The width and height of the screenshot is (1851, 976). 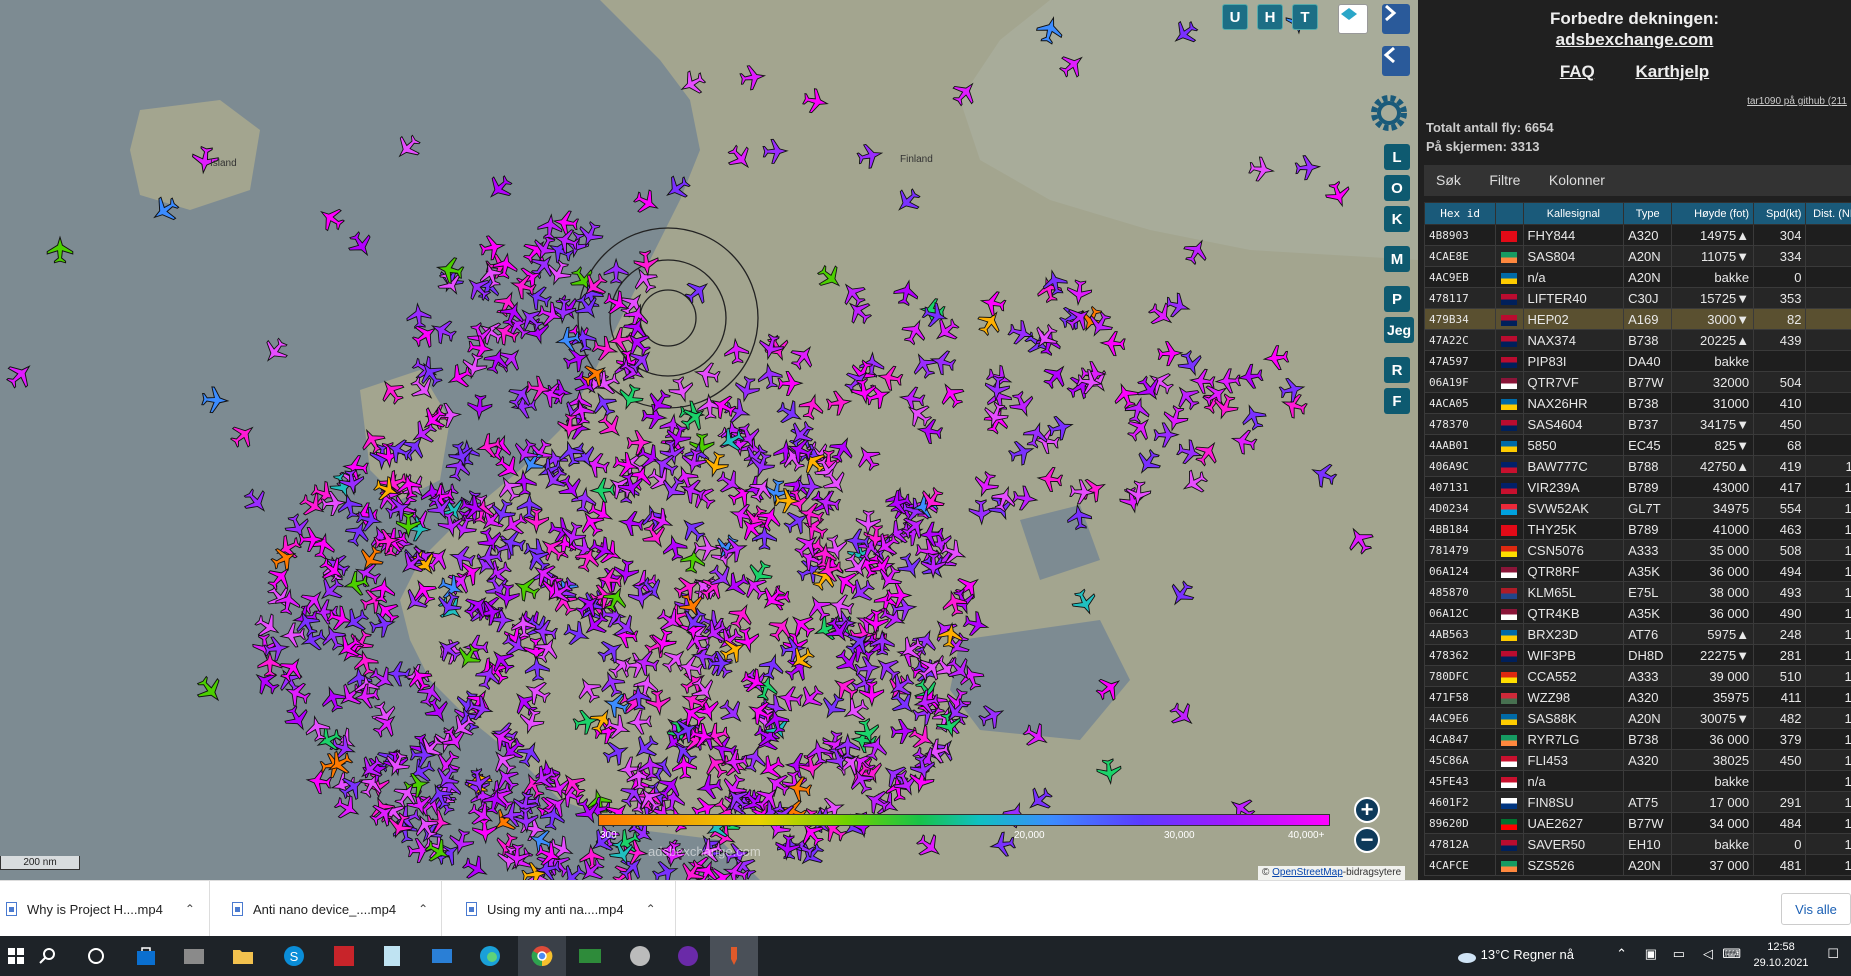 What do you see at coordinates (1397, 370) in the screenshot?
I see `side-button-r: R` at bounding box center [1397, 370].